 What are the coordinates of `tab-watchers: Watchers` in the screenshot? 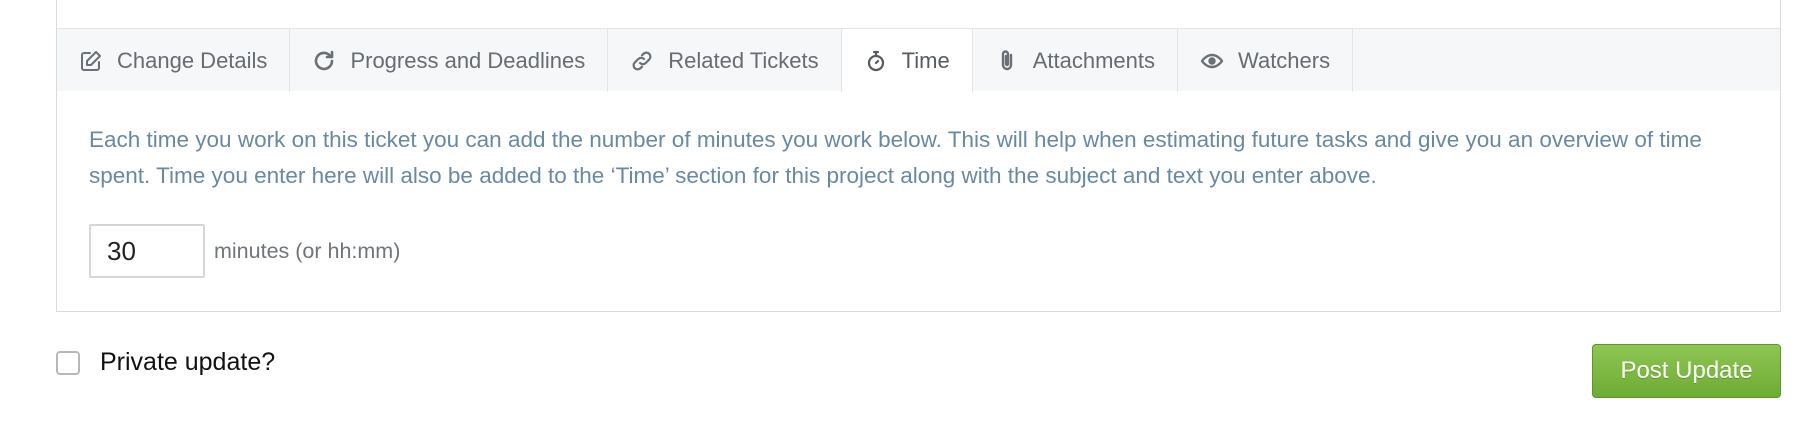 It's located at (1266, 60).